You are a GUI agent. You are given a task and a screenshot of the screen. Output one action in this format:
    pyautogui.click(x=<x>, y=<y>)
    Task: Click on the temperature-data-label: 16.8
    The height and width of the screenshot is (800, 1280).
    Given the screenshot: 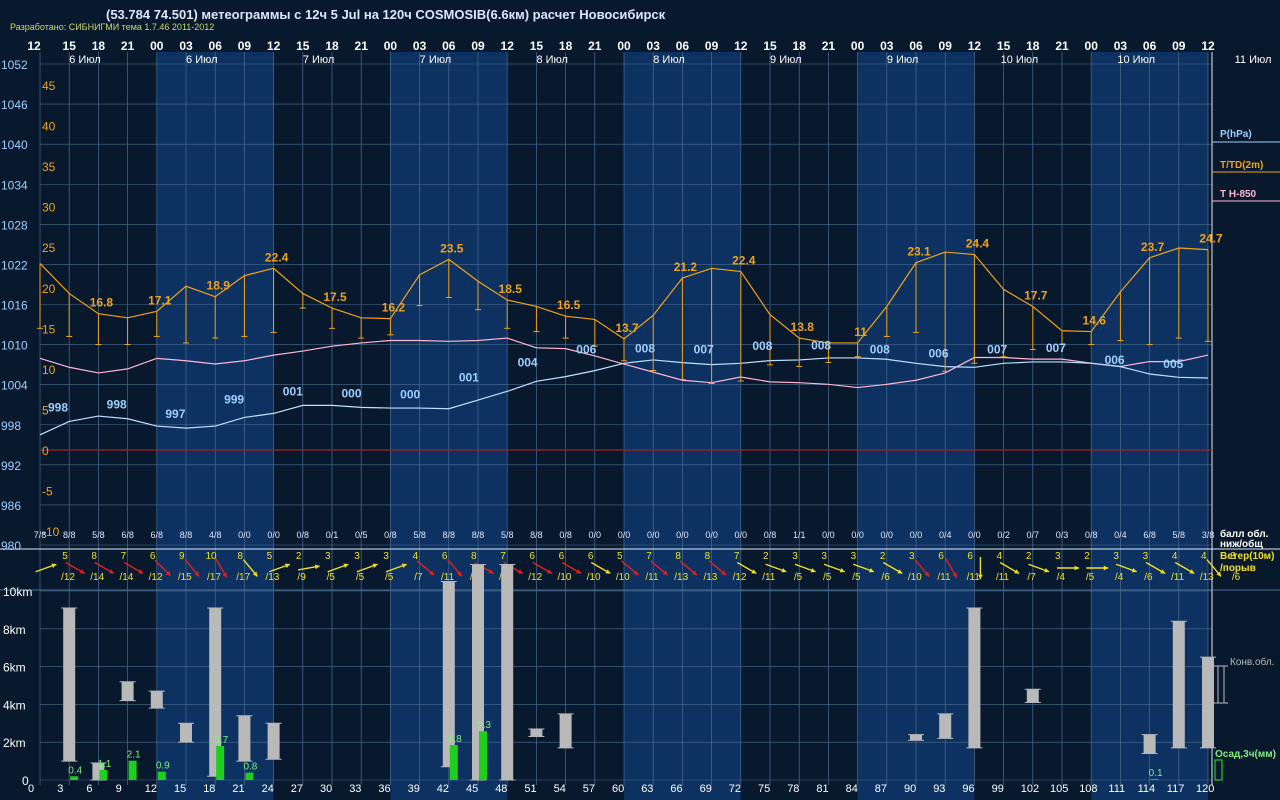 What is the action you would take?
    pyautogui.click(x=102, y=303)
    